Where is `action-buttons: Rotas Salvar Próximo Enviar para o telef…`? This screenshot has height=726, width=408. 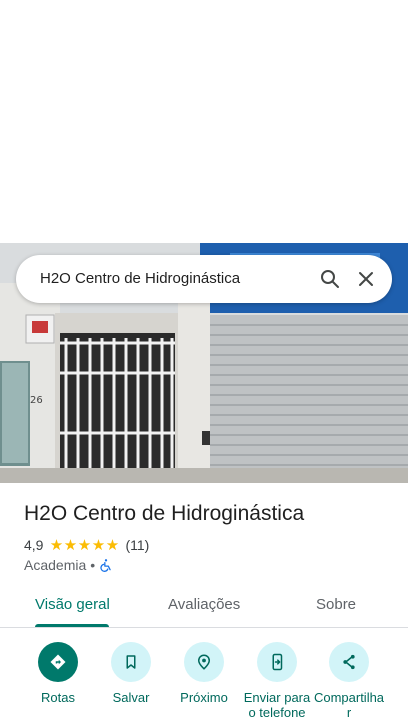
action-buttons: Rotas Salvar Próximo Enviar para o telef… is located at coordinates (204, 684).